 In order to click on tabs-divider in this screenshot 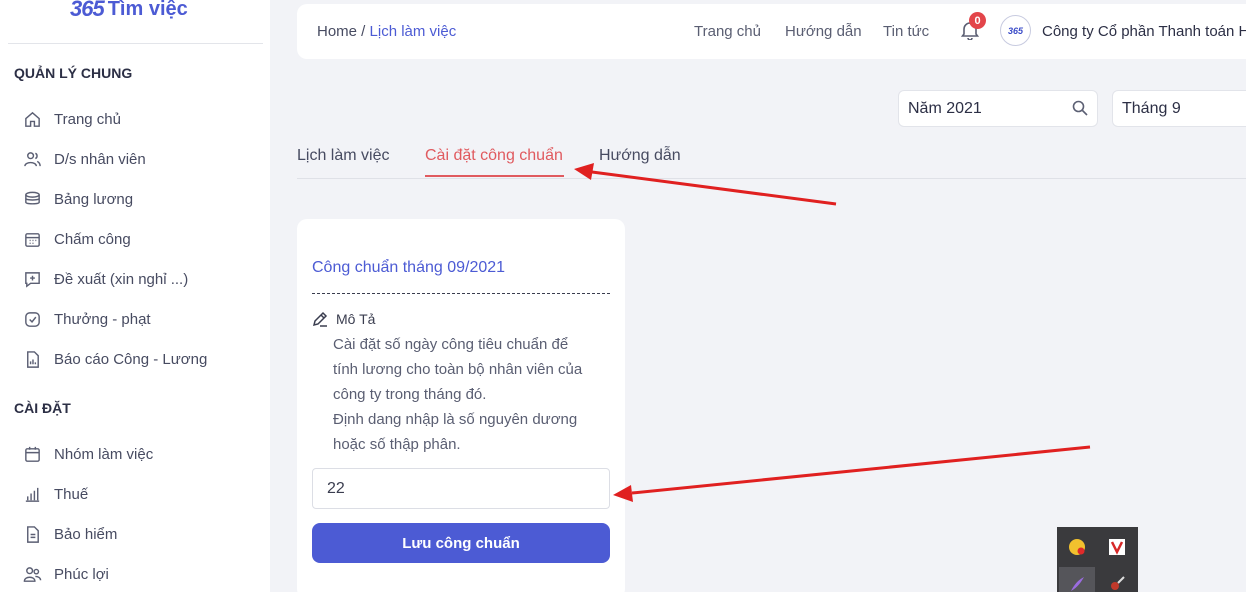, I will do `click(771, 178)`.